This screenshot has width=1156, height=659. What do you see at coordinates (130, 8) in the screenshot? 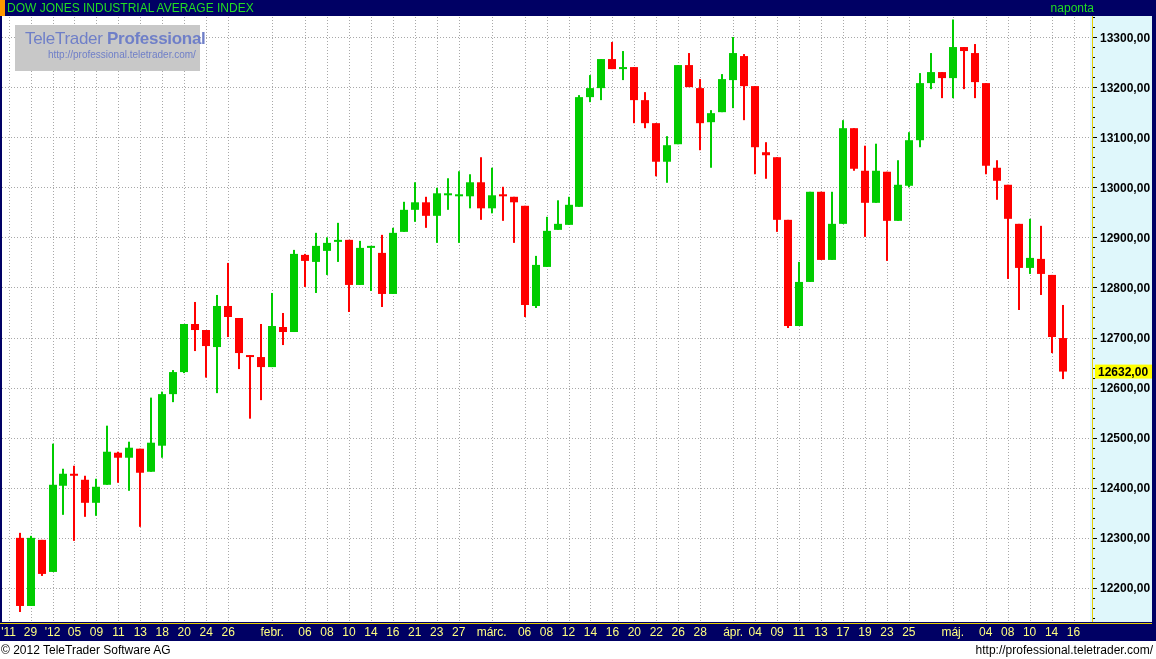
I see `chart-title: DOW JONES INDUSTRIAL AVERAGE INDEX` at bounding box center [130, 8].